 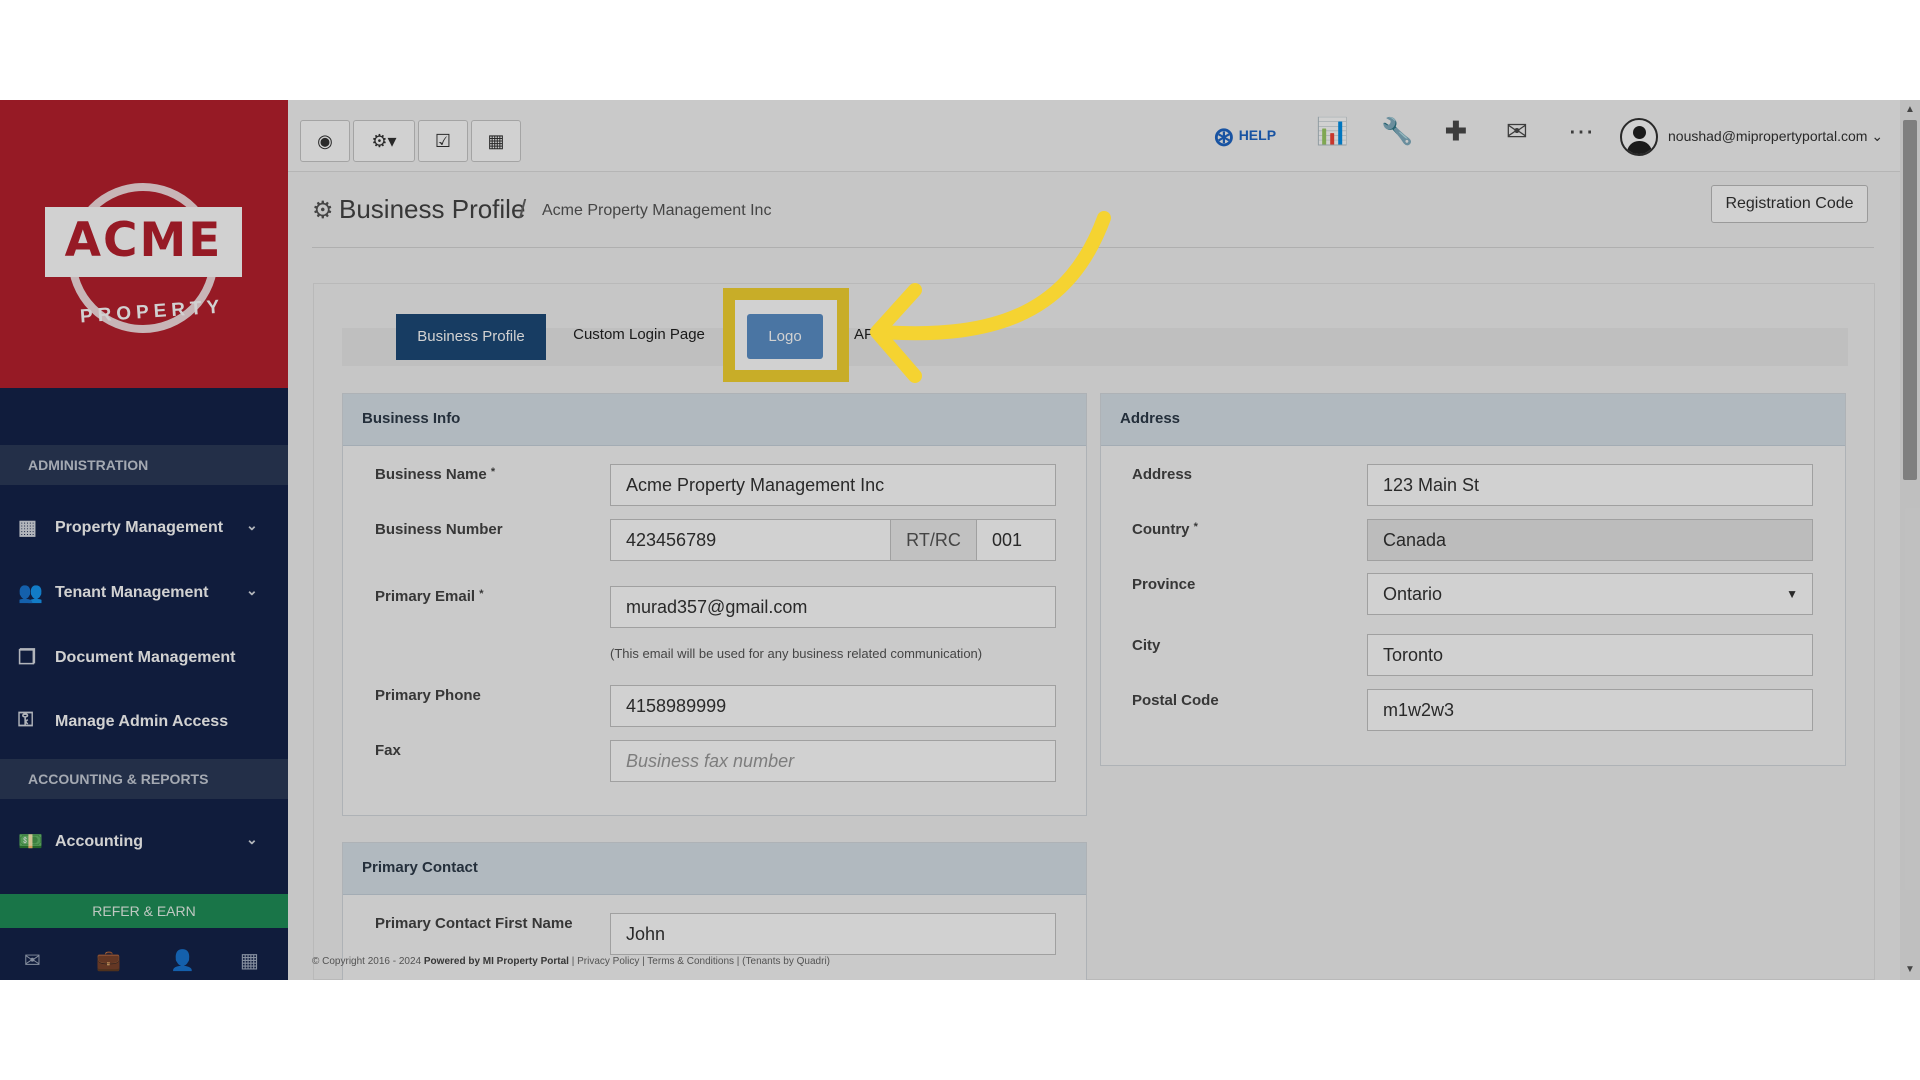 What do you see at coordinates (388, 750) in the screenshot?
I see `fax-label: Fax` at bounding box center [388, 750].